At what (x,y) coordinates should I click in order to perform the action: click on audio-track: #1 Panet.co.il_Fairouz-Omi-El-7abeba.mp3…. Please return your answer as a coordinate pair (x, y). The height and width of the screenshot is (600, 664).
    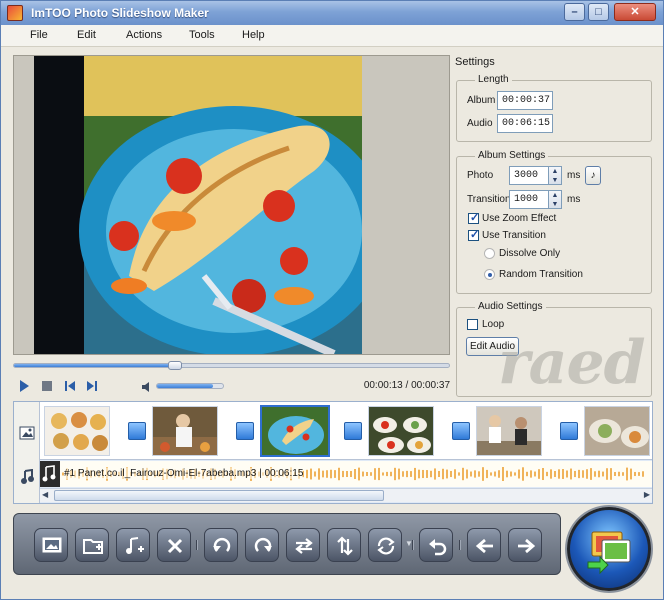
    Looking at the image, I should click on (346, 474).